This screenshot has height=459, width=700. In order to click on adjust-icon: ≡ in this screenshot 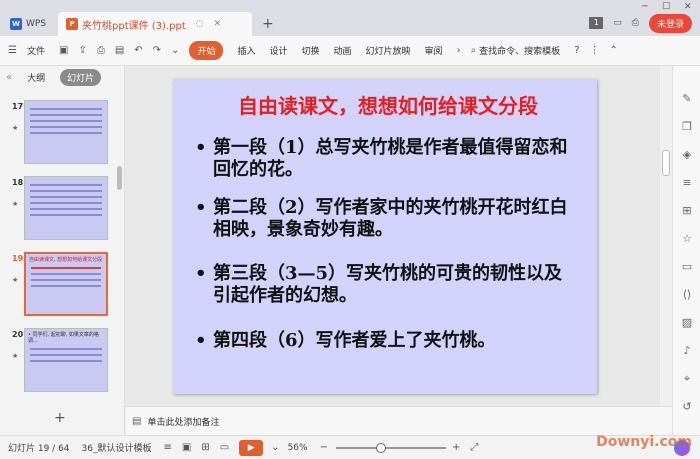, I will do `click(687, 183)`.